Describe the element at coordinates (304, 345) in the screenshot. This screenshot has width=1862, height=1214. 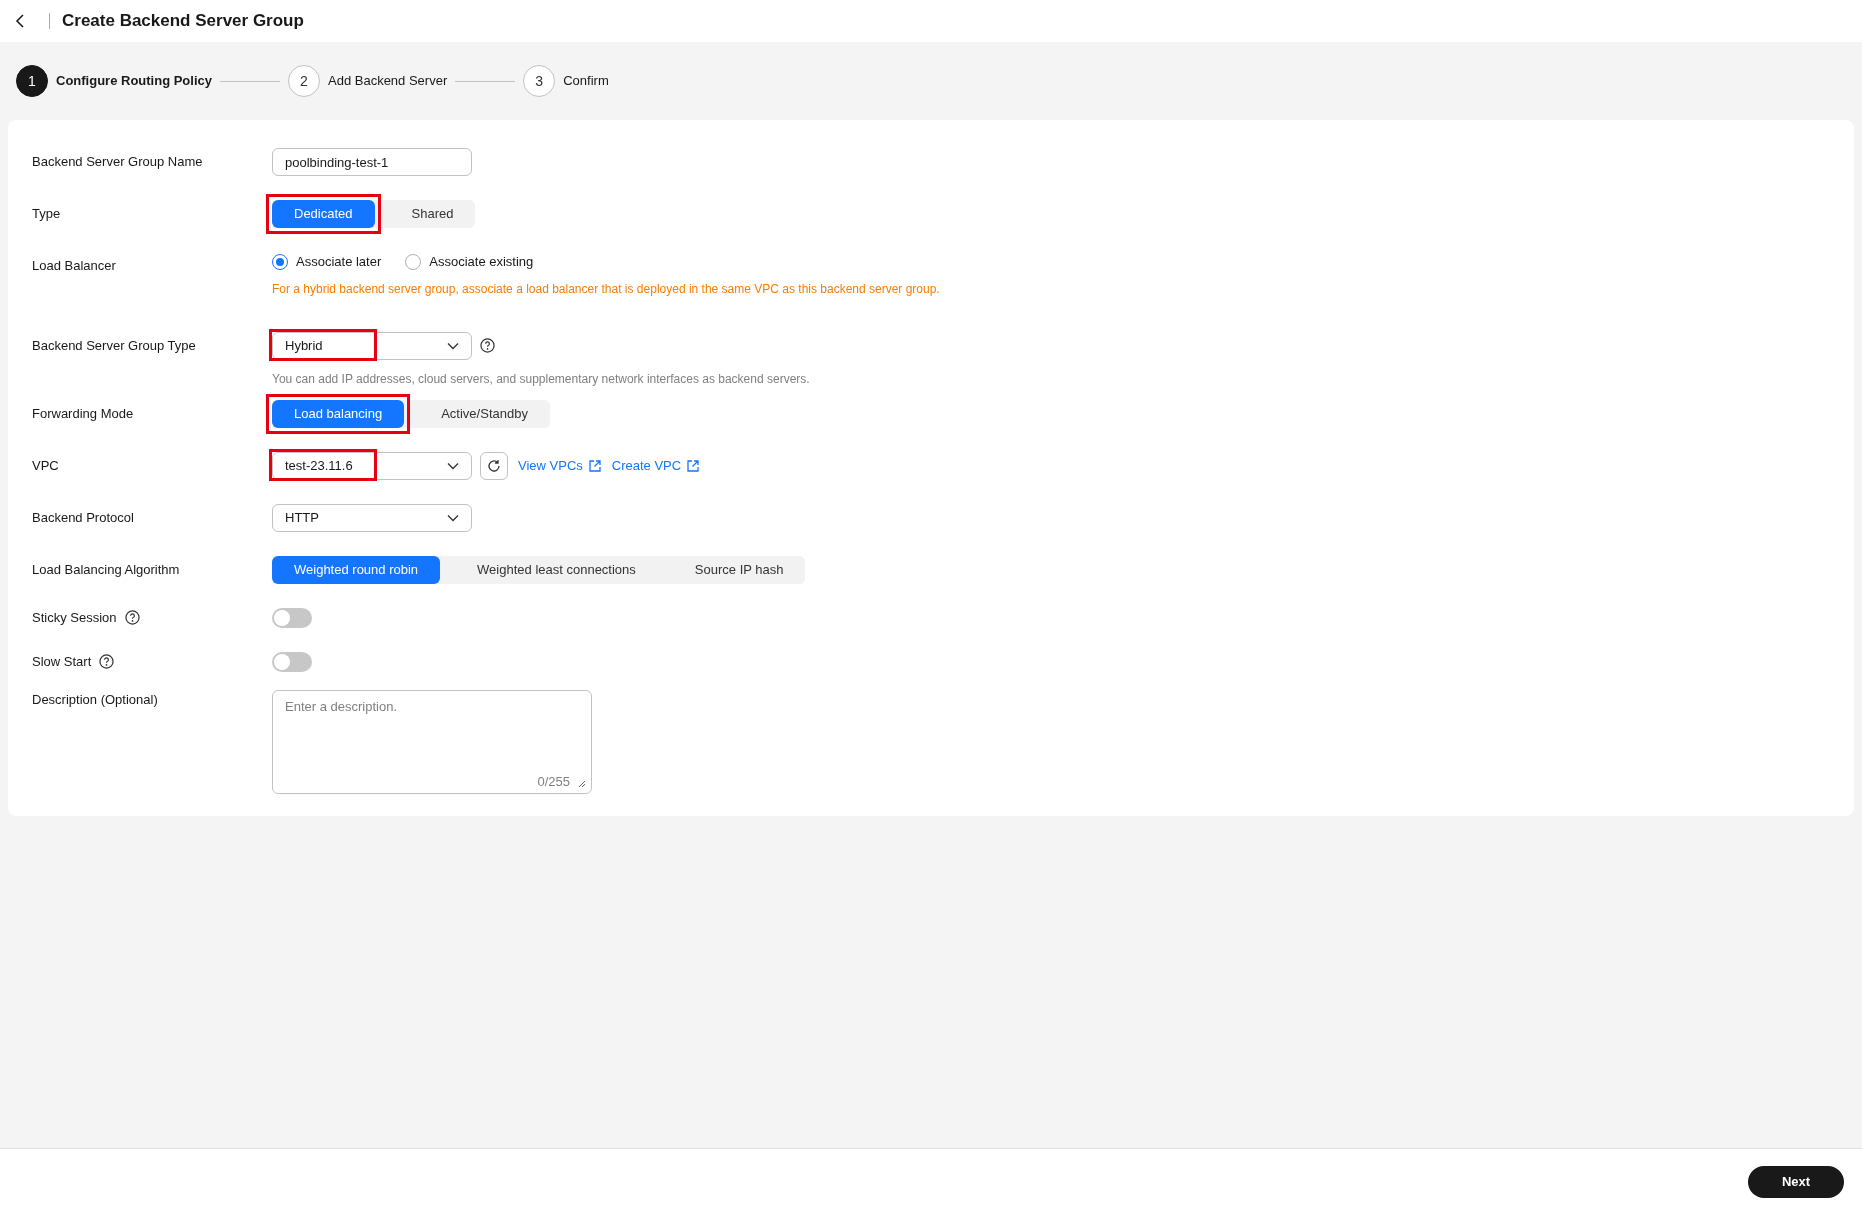
I see `select-value: Hybrid` at that location.